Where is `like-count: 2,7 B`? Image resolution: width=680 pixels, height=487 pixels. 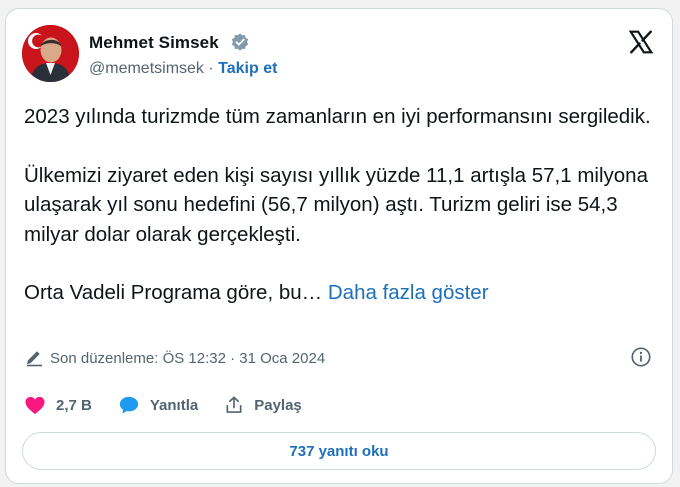 like-count: 2,7 B is located at coordinates (74, 405).